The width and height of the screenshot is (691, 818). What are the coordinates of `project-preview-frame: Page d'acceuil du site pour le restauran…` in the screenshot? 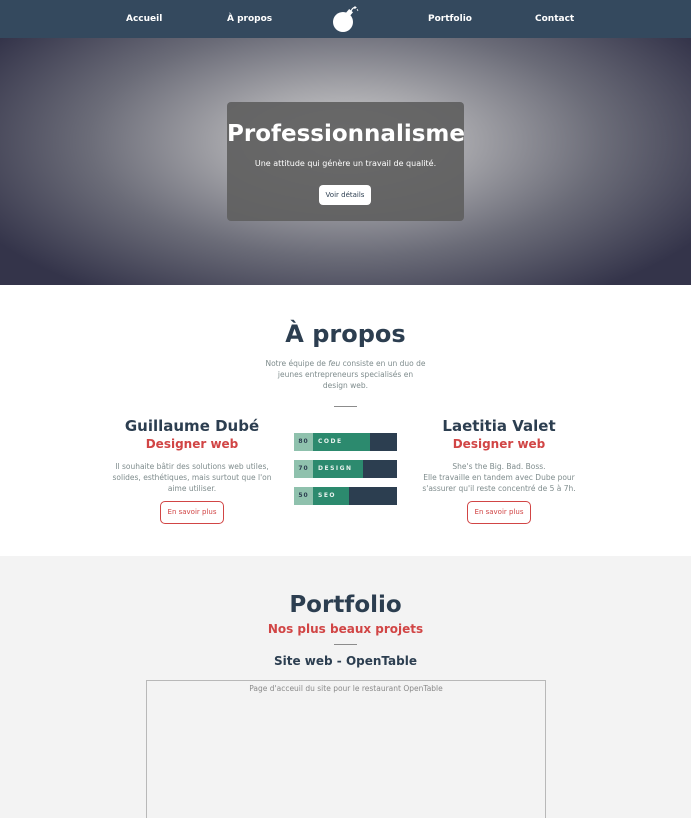 It's located at (346, 749).